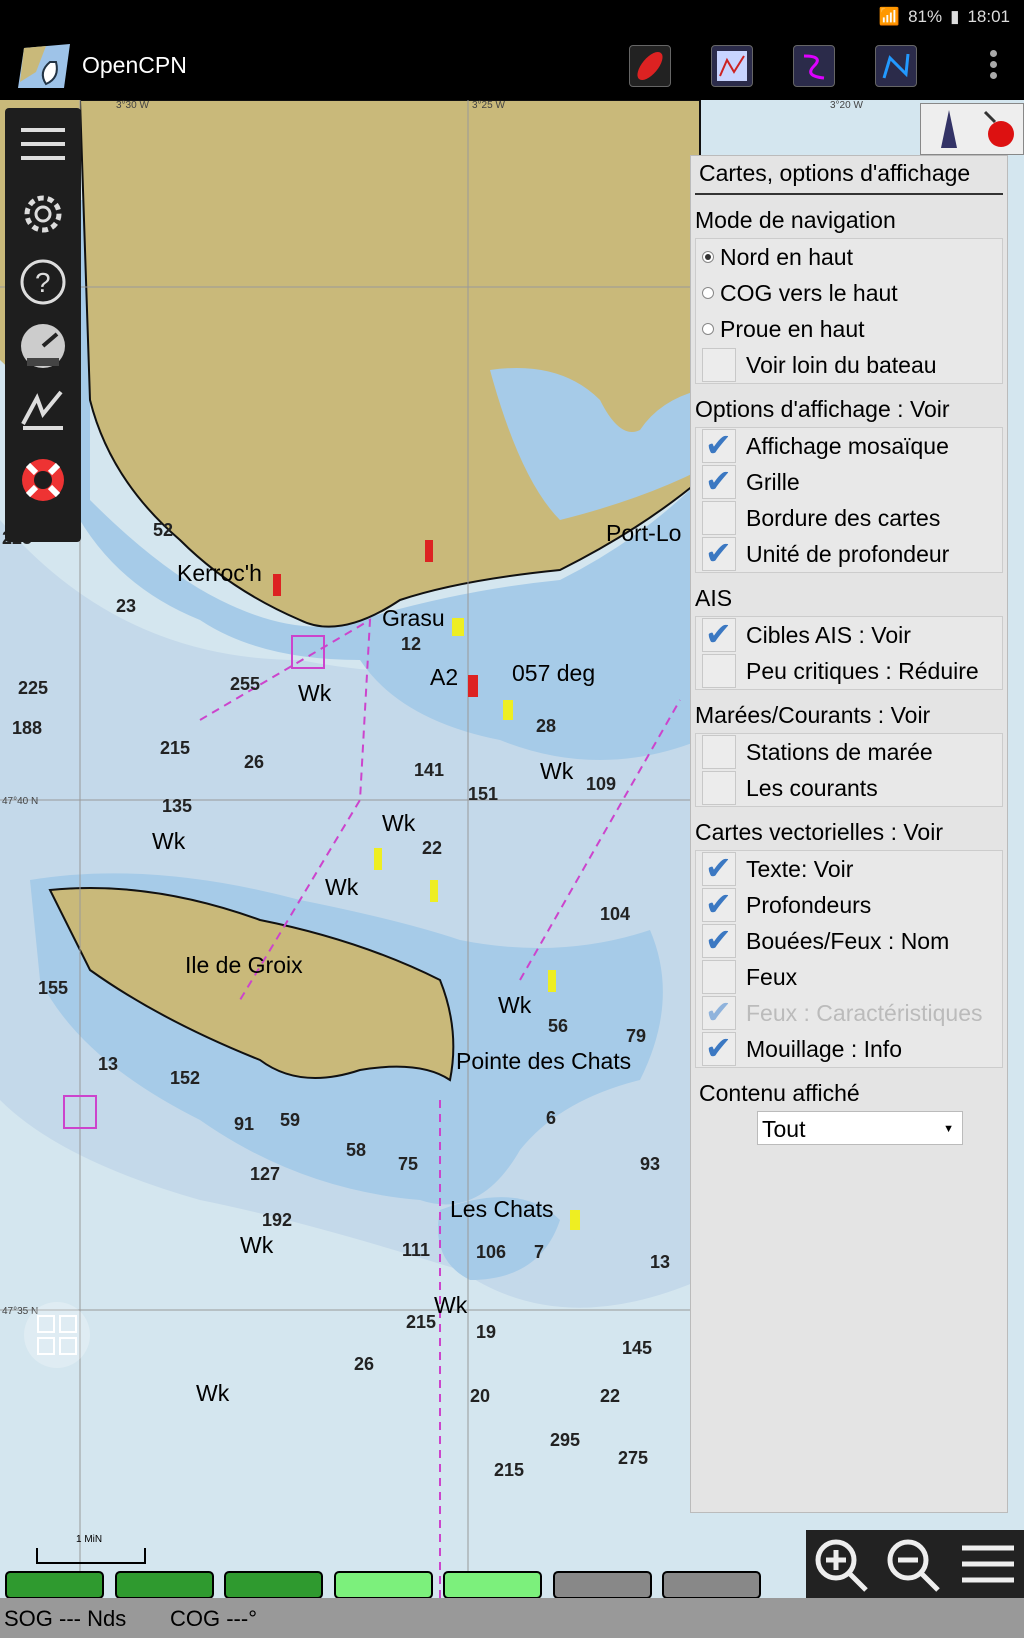 This screenshot has width=1024, height=1638. Describe the element at coordinates (65, 1618) in the screenshot. I see `sog-readout: SOG --- Nds` at that location.